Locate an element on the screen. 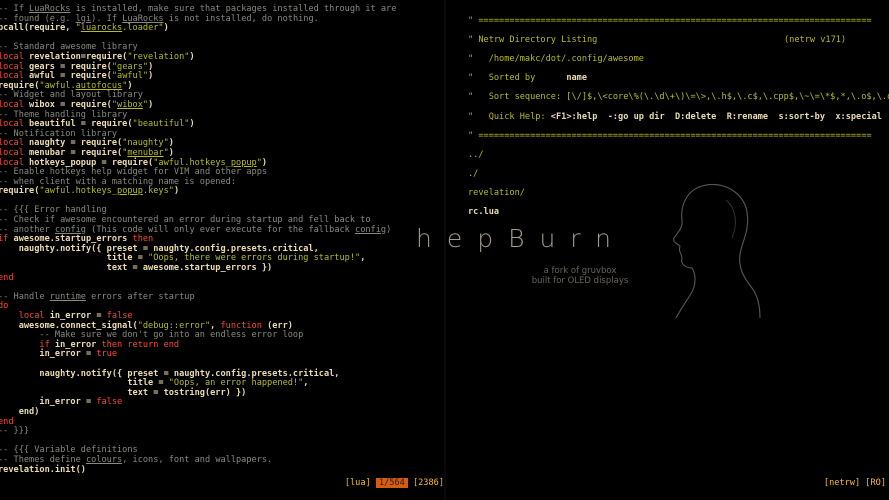 The height and width of the screenshot is (500, 889). netrw-entry-parent: ../ is located at coordinates (678, 155).